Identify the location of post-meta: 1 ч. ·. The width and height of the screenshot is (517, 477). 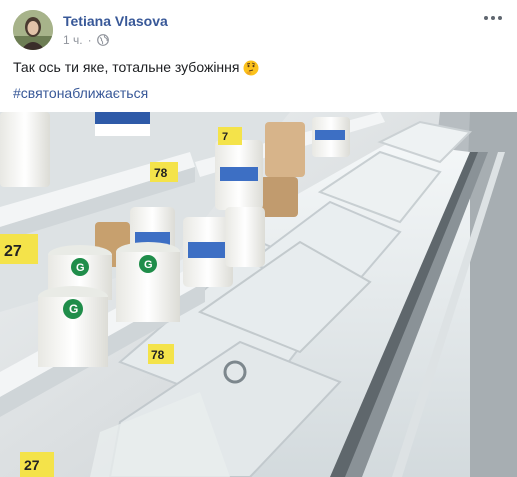
(86, 40).